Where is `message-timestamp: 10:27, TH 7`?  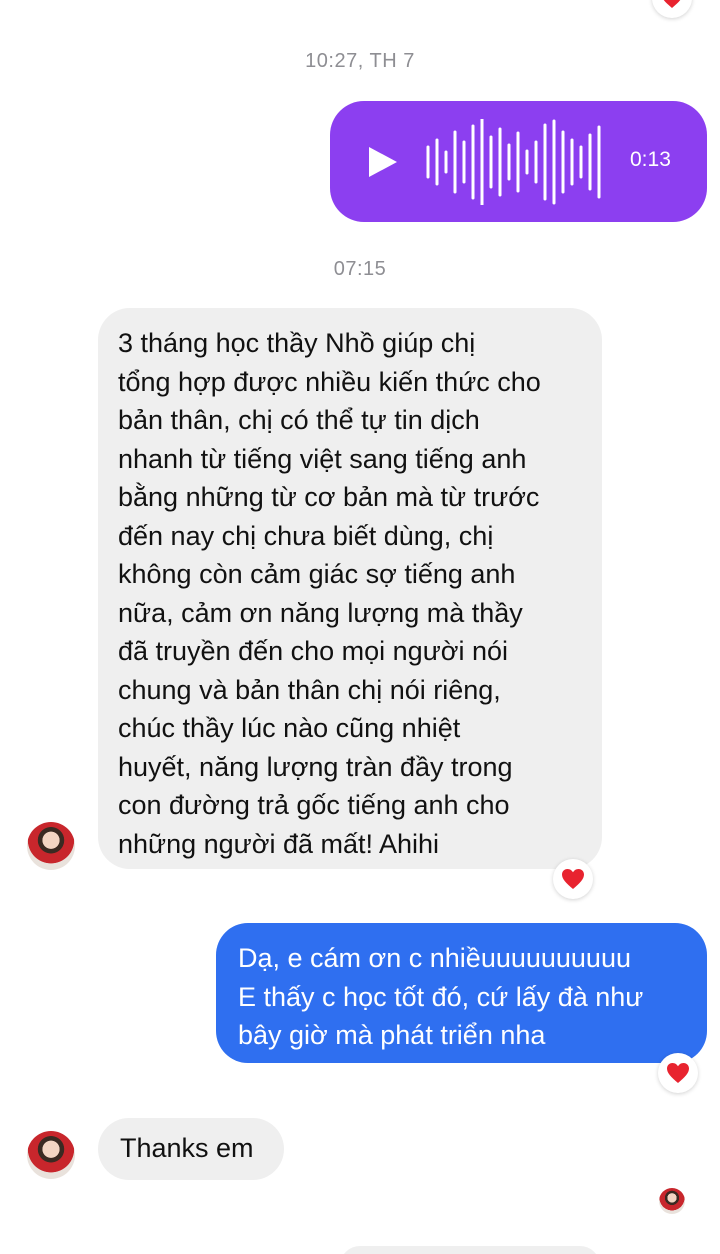 message-timestamp: 10:27, TH 7 is located at coordinates (360, 61).